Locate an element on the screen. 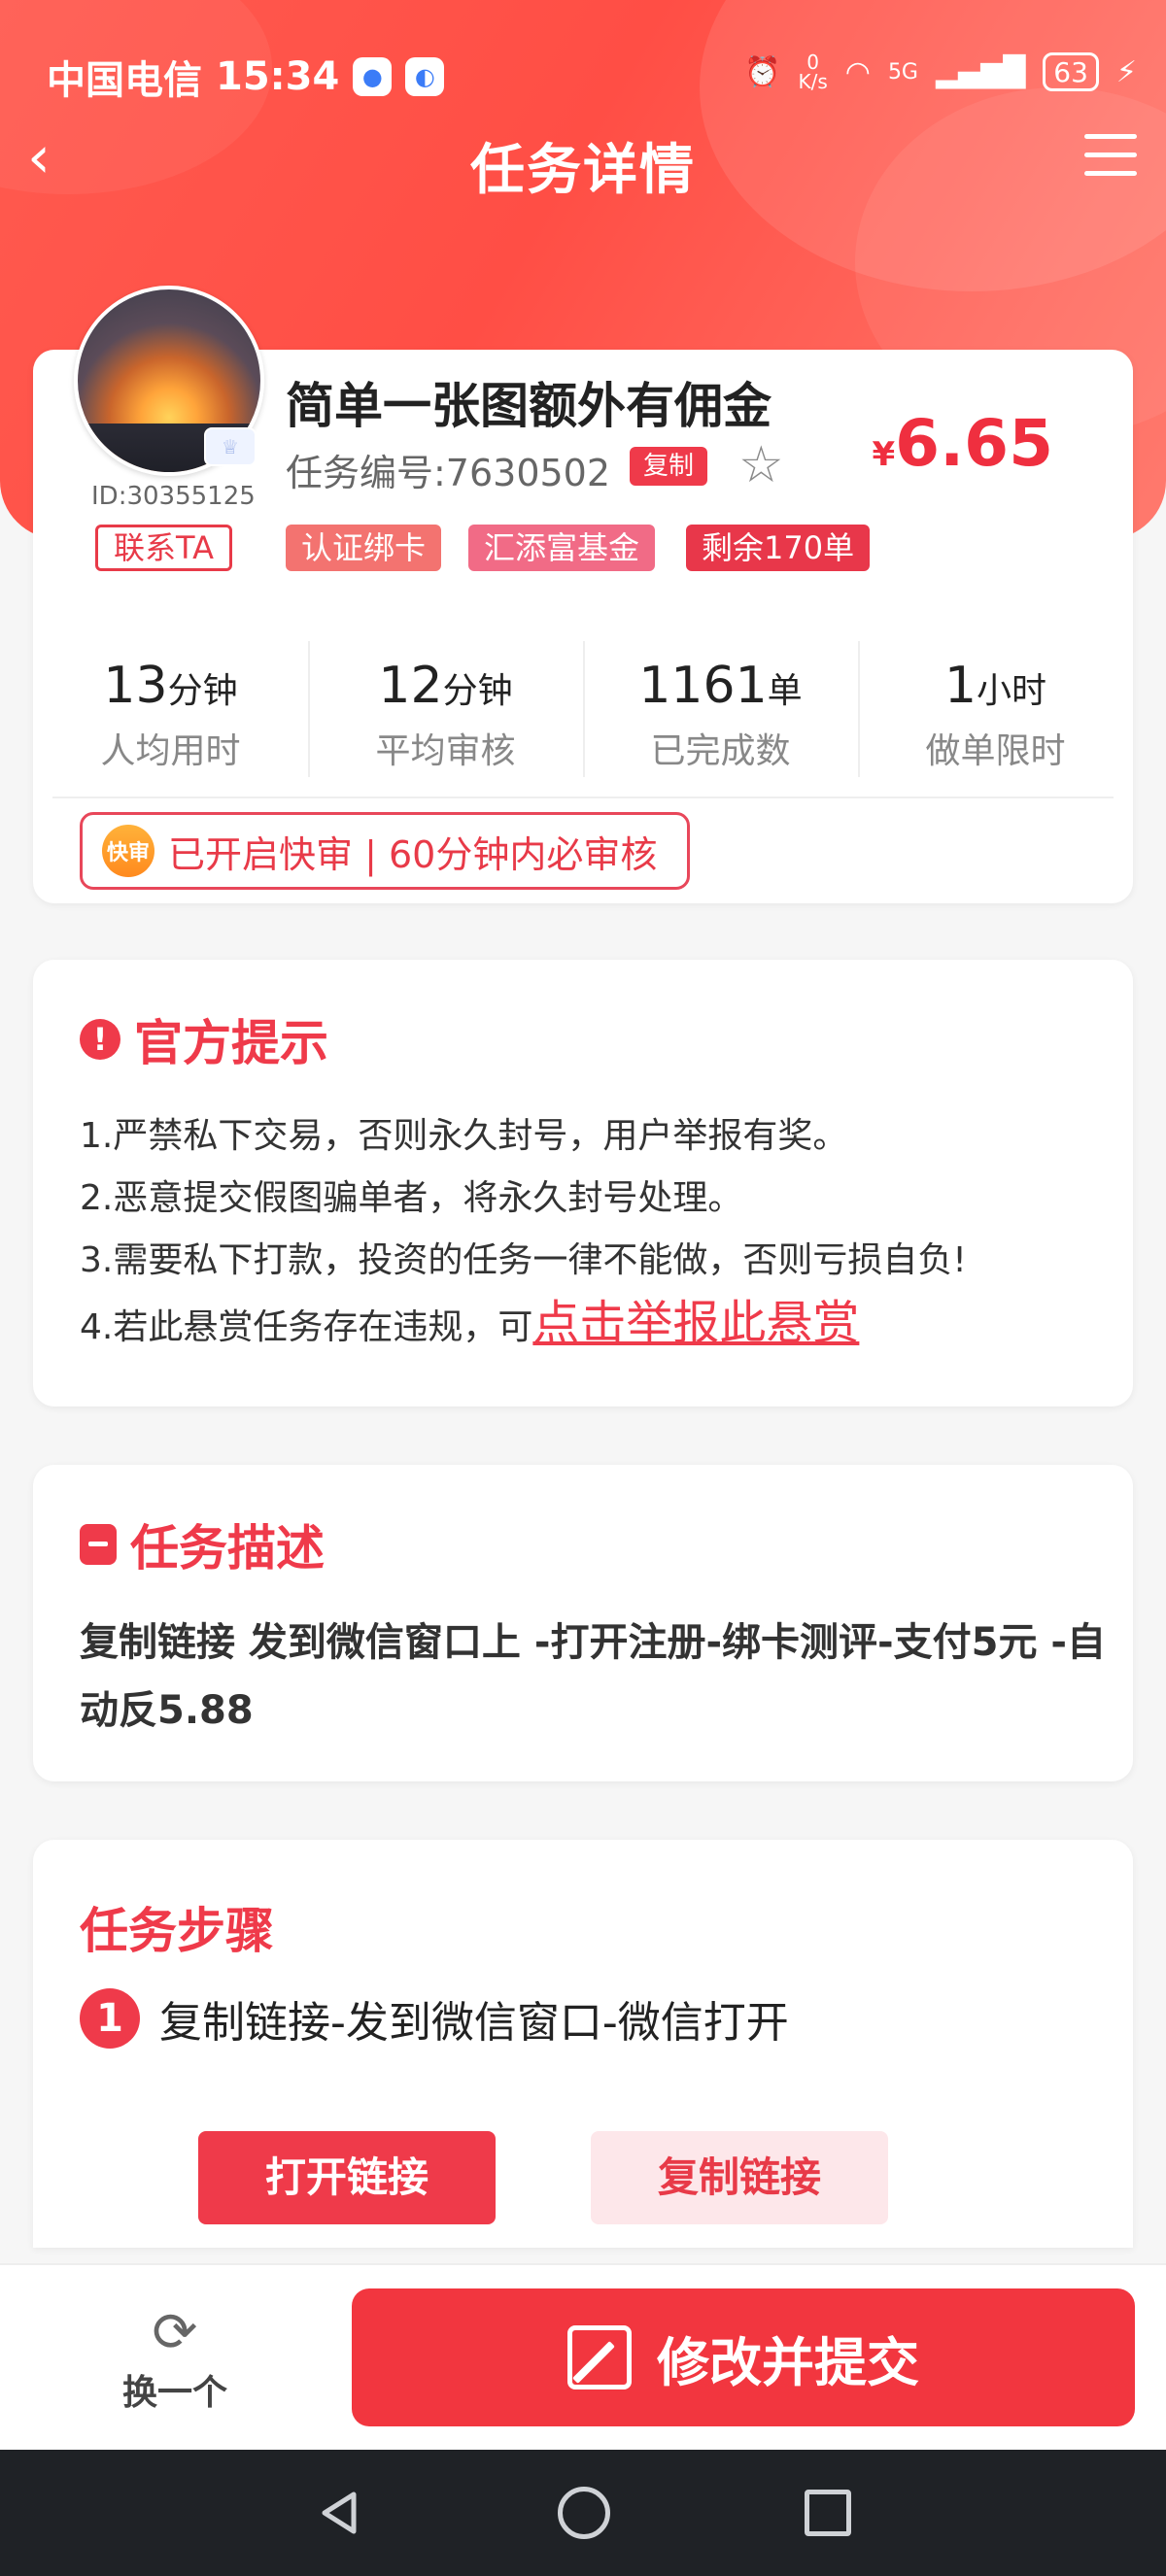 The width and height of the screenshot is (1166, 2576). browser-app-icon: ◐ is located at coordinates (425, 76).